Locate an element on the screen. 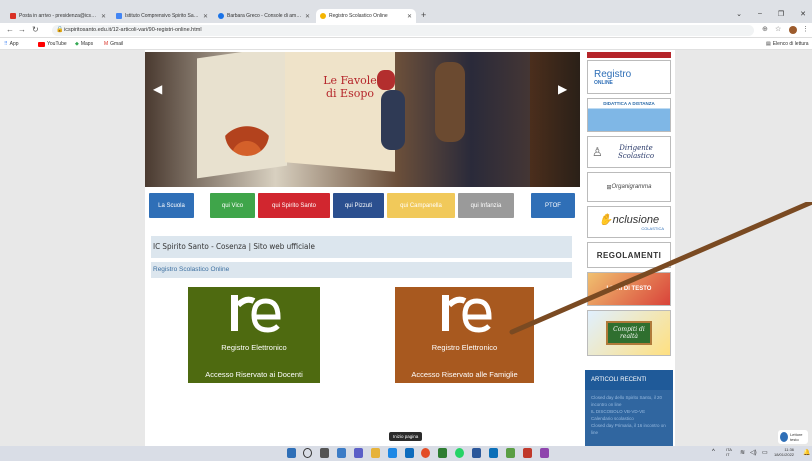  text-reader-button: Lettore testo is located at coordinates (793, 437).